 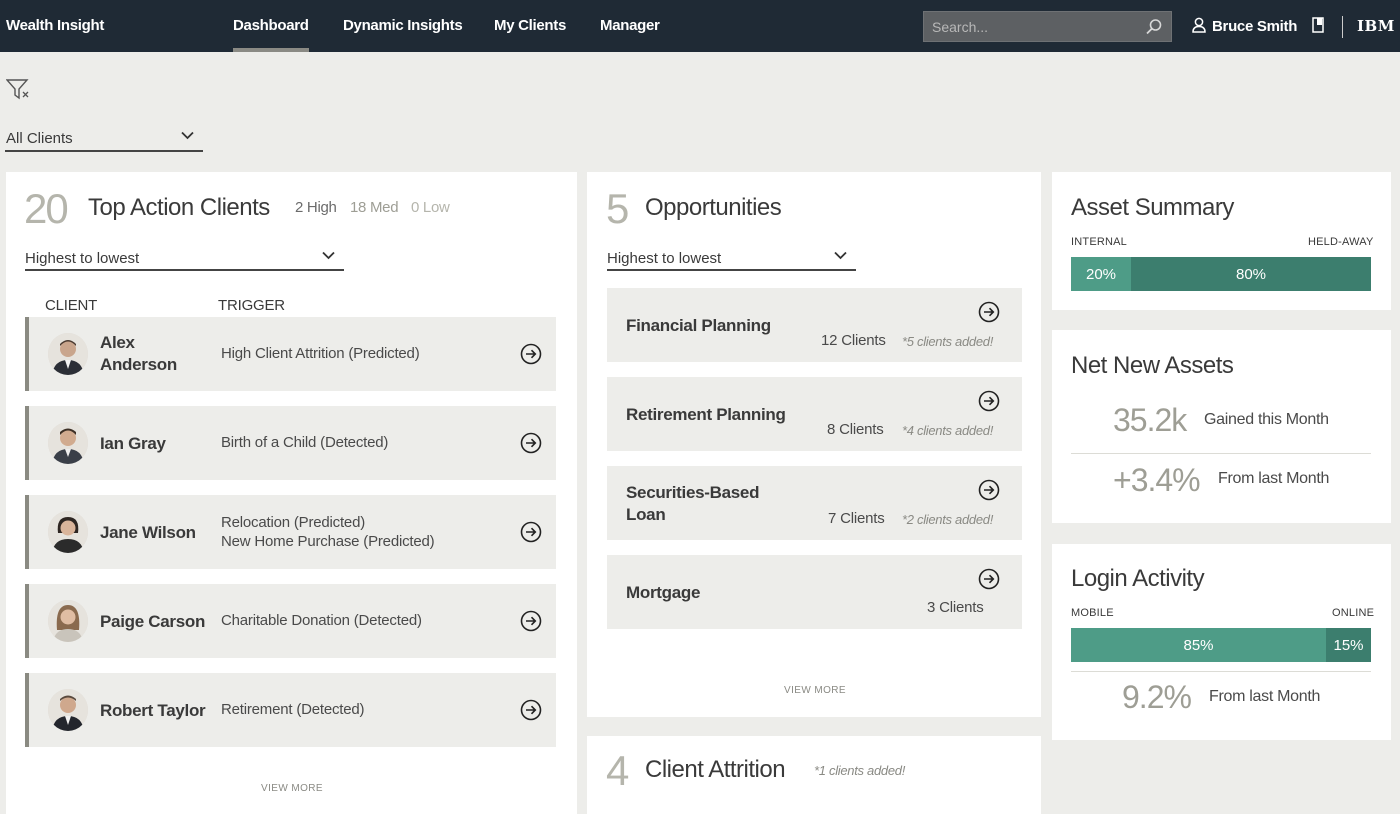 What do you see at coordinates (853, 340) in the screenshot?
I see `opportunity-client-count: 12 Clients` at bounding box center [853, 340].